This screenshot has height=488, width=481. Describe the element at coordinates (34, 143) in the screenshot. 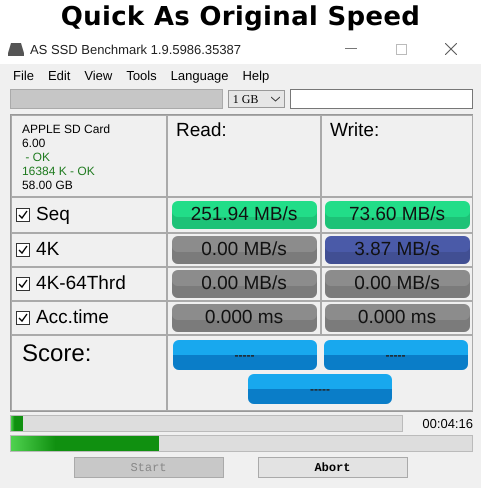

I see `device-info: 6.00` at that location.